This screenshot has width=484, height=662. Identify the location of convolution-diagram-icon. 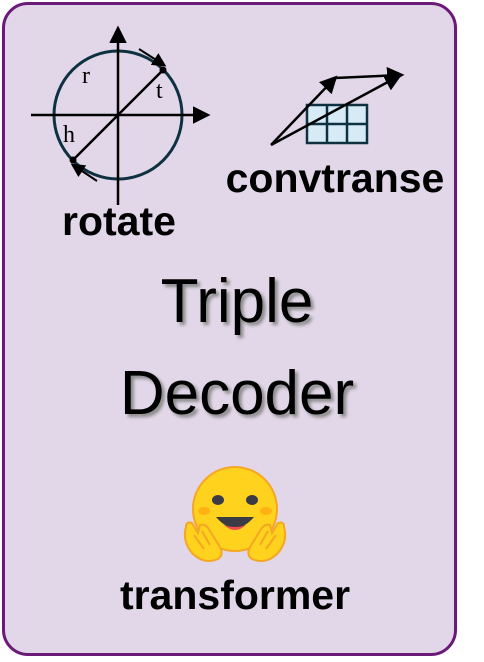
(337, 107).